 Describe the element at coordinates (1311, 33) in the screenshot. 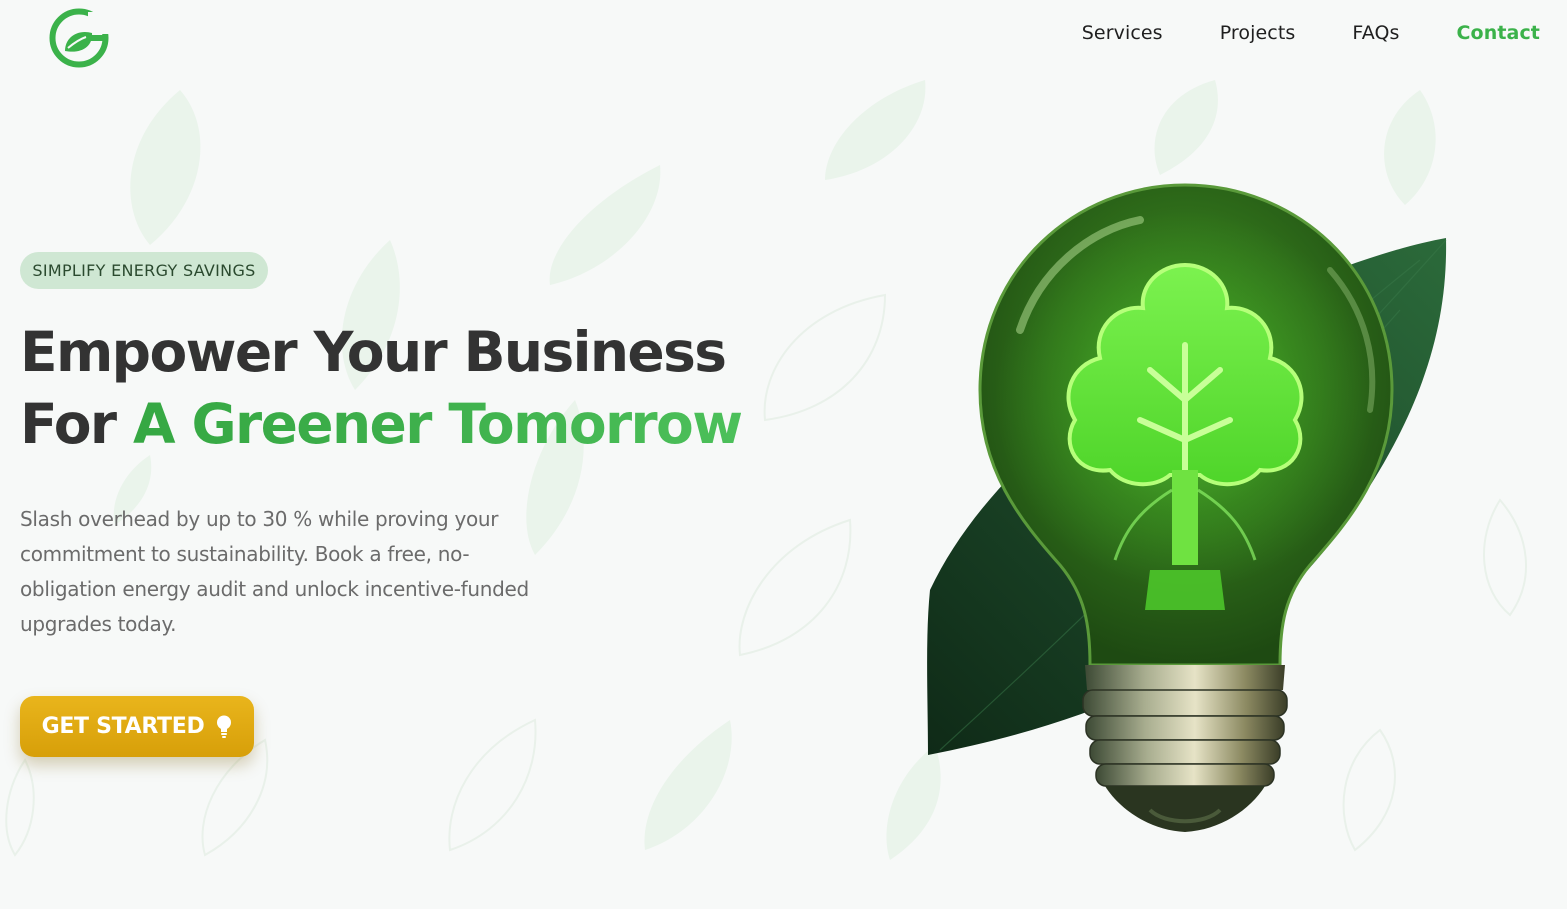

I see `main-nav: Services Projects FAQs Contact` at that location.